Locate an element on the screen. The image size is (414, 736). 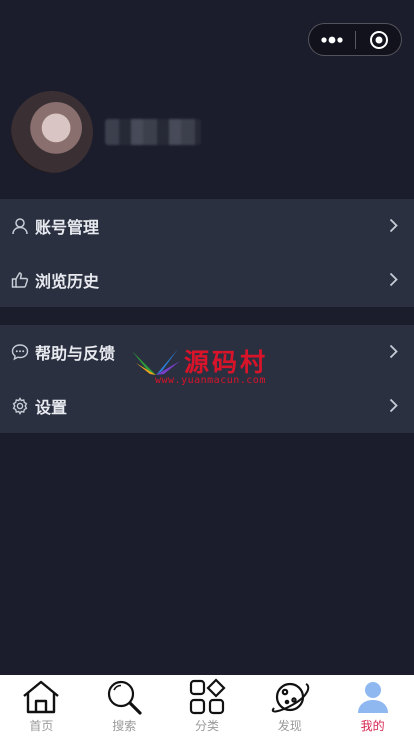
menu-item-account-management: 账号管理 is located at coordinates (207, 226).